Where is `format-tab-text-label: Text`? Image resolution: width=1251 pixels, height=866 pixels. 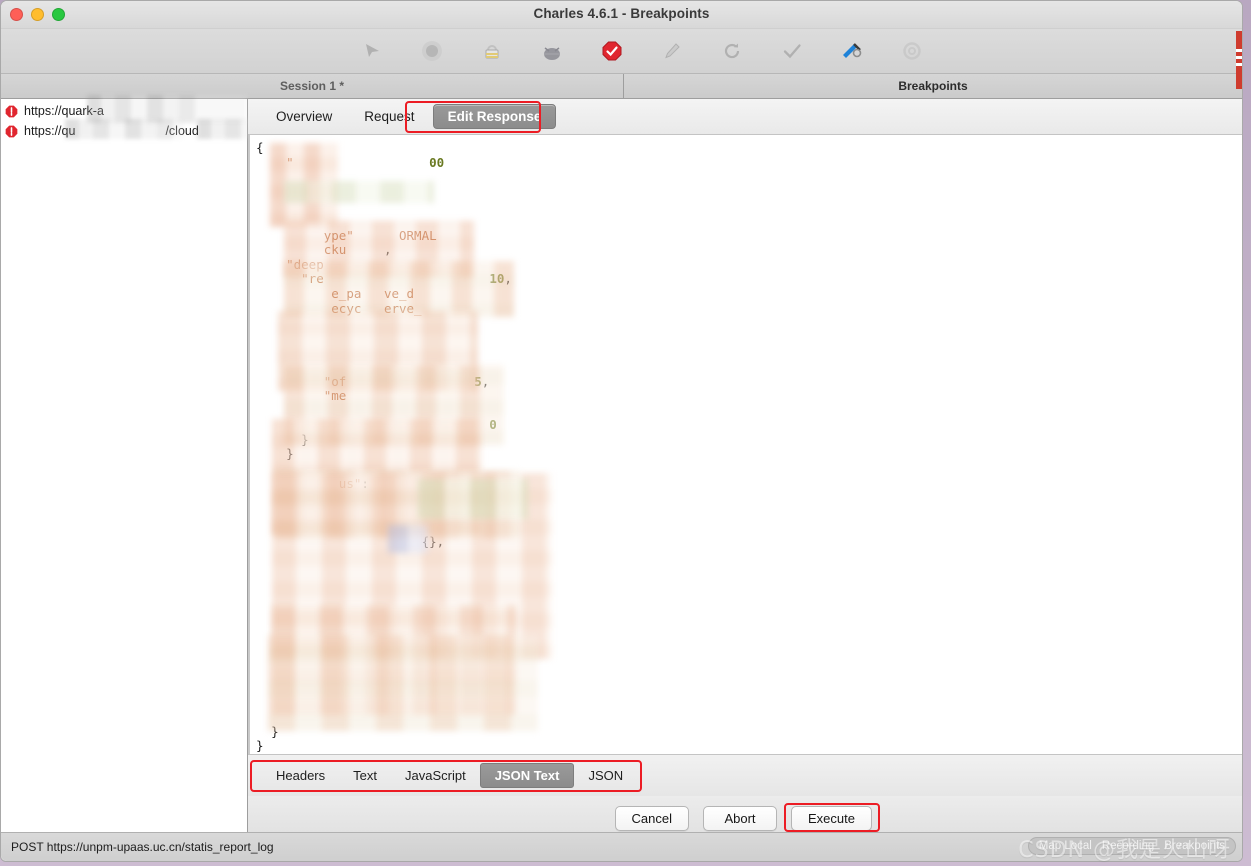 format-tab-text-label: Text is located at coordinates (365, 775).